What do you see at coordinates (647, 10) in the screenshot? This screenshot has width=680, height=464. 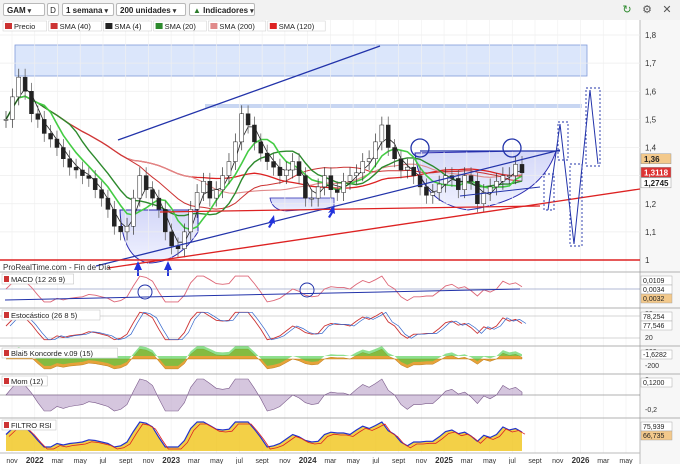 I see `gear-icon: ⚙` at bounding box center [647, 10].